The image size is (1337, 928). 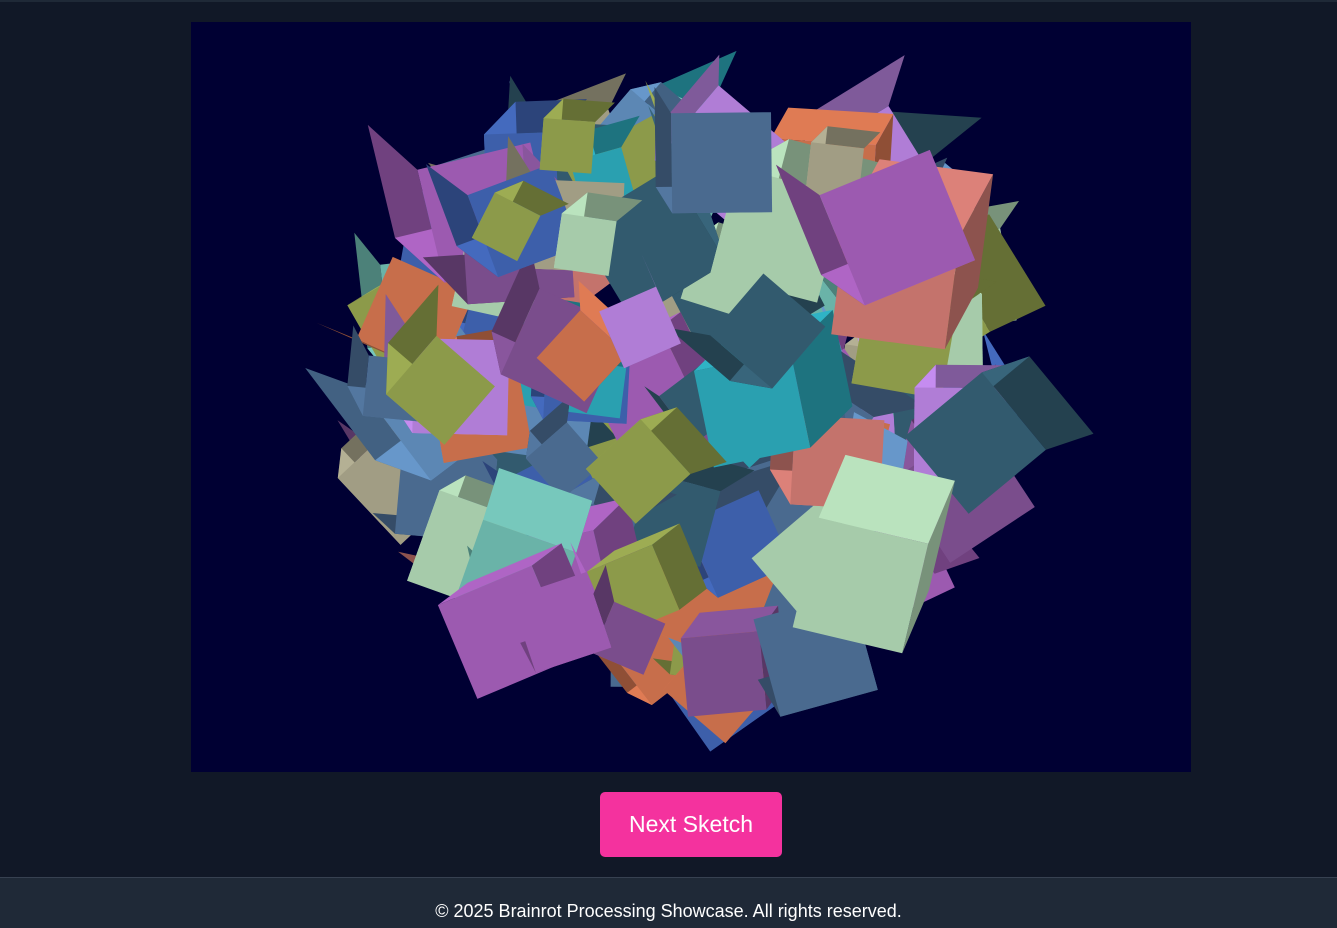 What do you see at coordinates (668, 1) in the screenshot?
I see `top-border` at bounding box center [668, 1].